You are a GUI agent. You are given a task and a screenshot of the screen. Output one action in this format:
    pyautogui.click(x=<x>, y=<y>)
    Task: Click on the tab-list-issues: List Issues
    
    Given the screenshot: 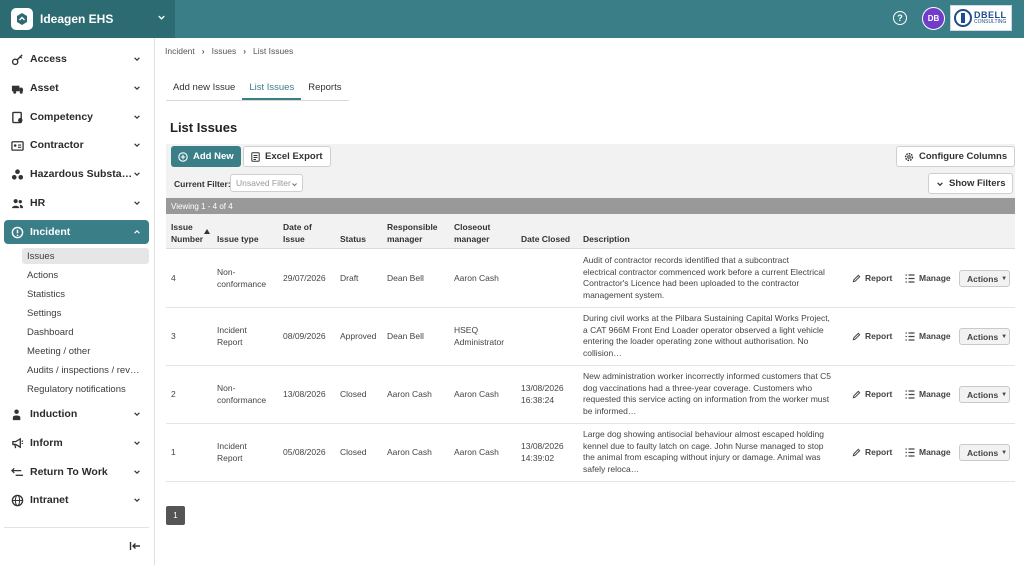 What is the action you would take?
    pyautogui.click(x=272, y=89)
    